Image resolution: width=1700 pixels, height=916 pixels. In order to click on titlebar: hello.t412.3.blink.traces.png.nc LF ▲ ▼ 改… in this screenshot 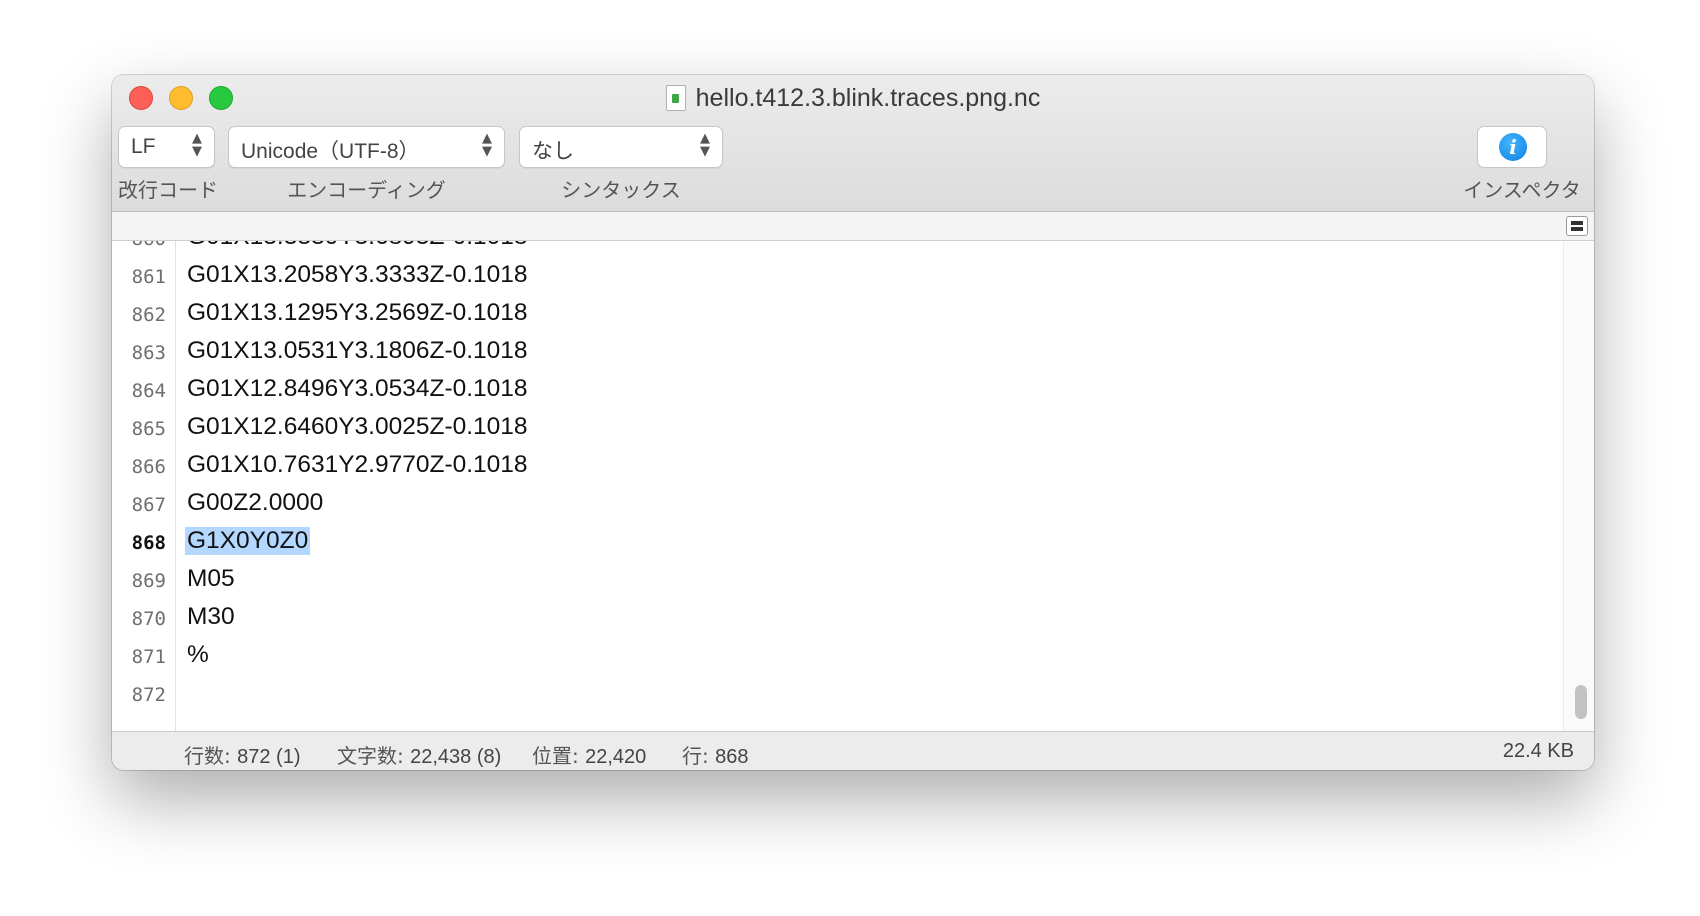, I will do `click(853, 143)`.